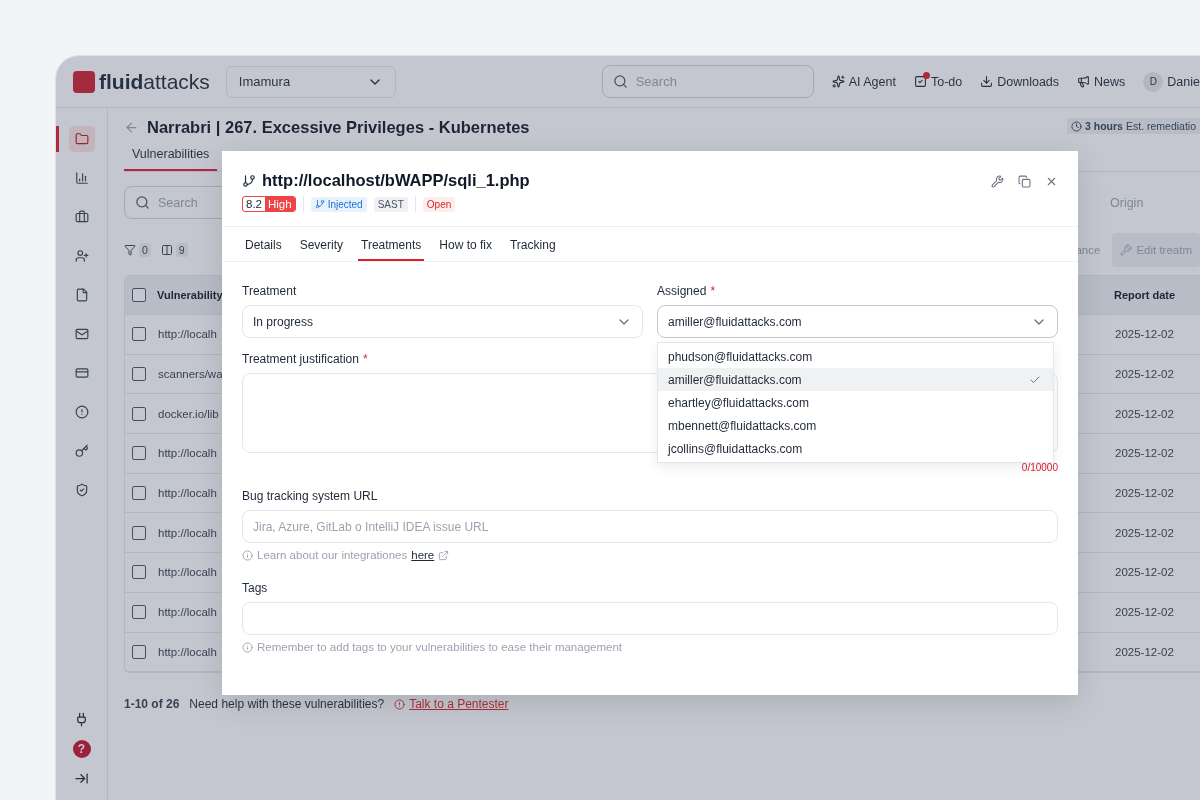 The width and height of the screenshot is (1200, 800). I want to click on pentester-link: Talk to a Pentester, so click(451, 704).